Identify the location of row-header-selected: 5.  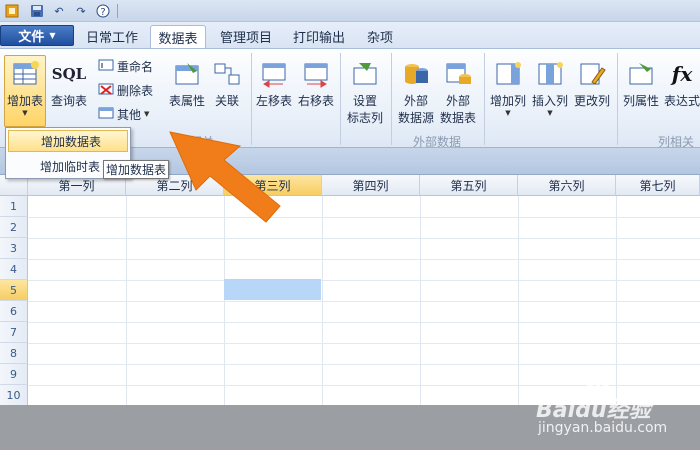
(14, 290).